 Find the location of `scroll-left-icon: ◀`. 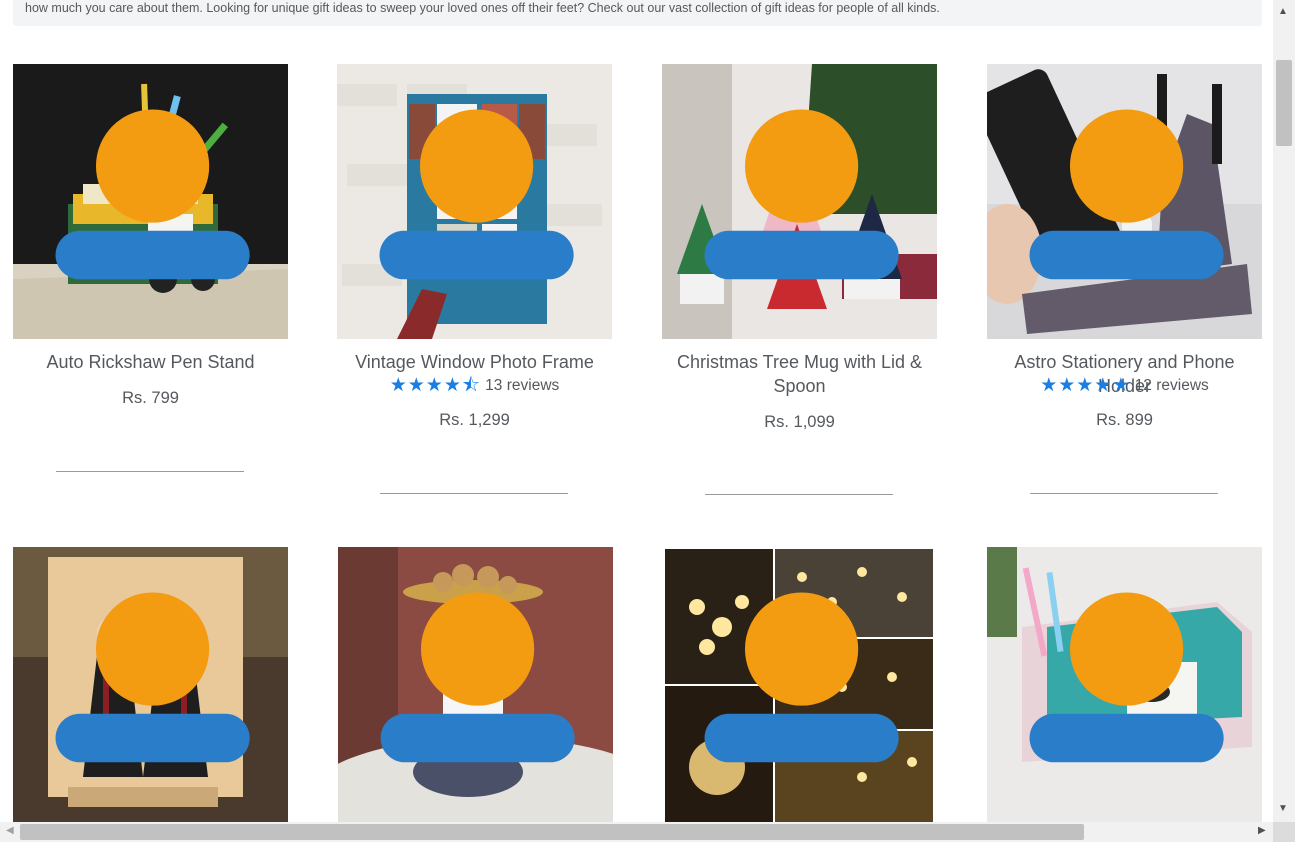

scroll-left-icon: ◀ is located at coordinates (10, 830).